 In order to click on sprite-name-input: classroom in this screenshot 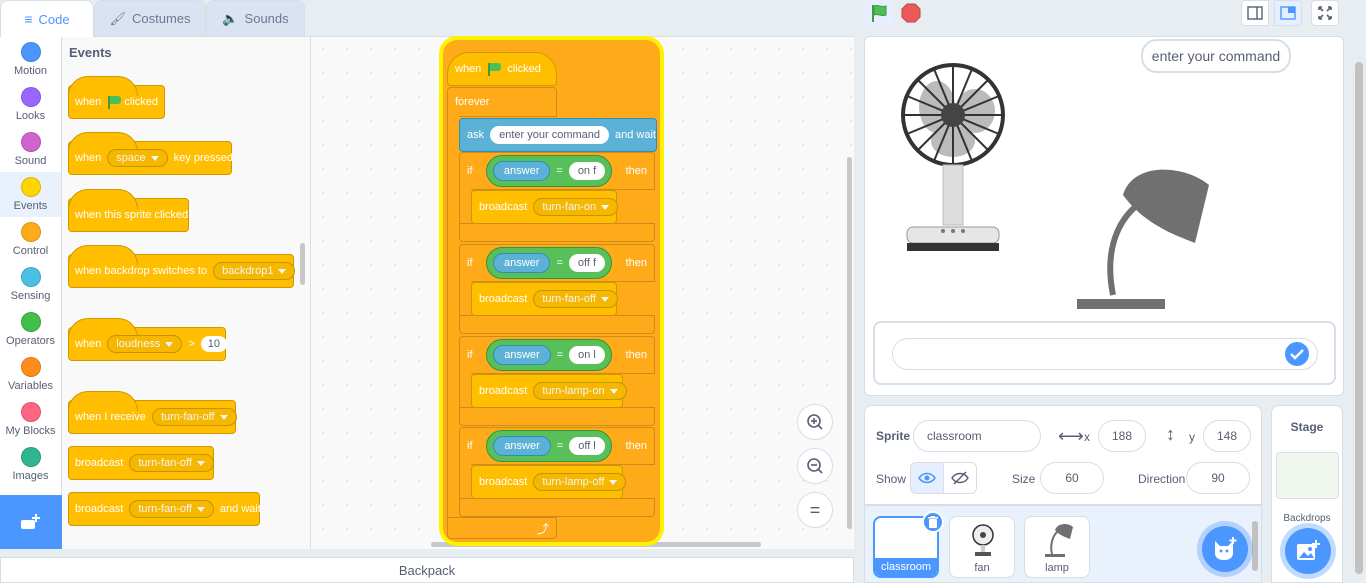, I will do `click(977, 436)`.